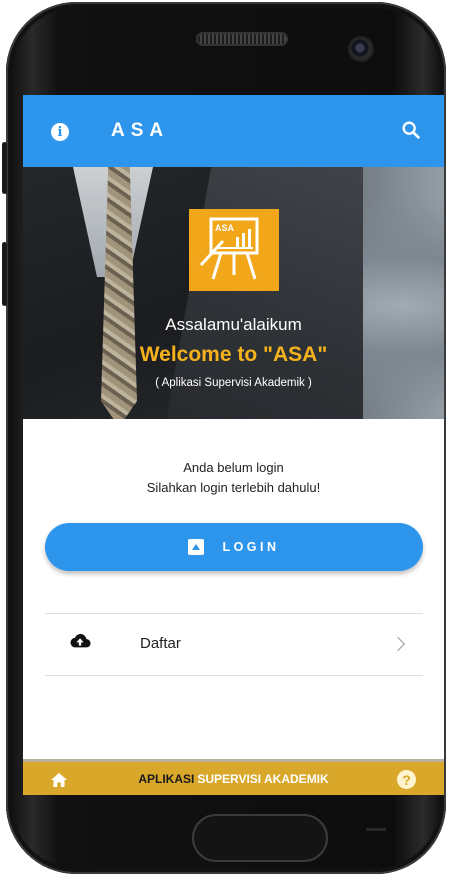 The image size is (452, 876). I want to click on list-item-daftar: Daftar, so click(234, 644).